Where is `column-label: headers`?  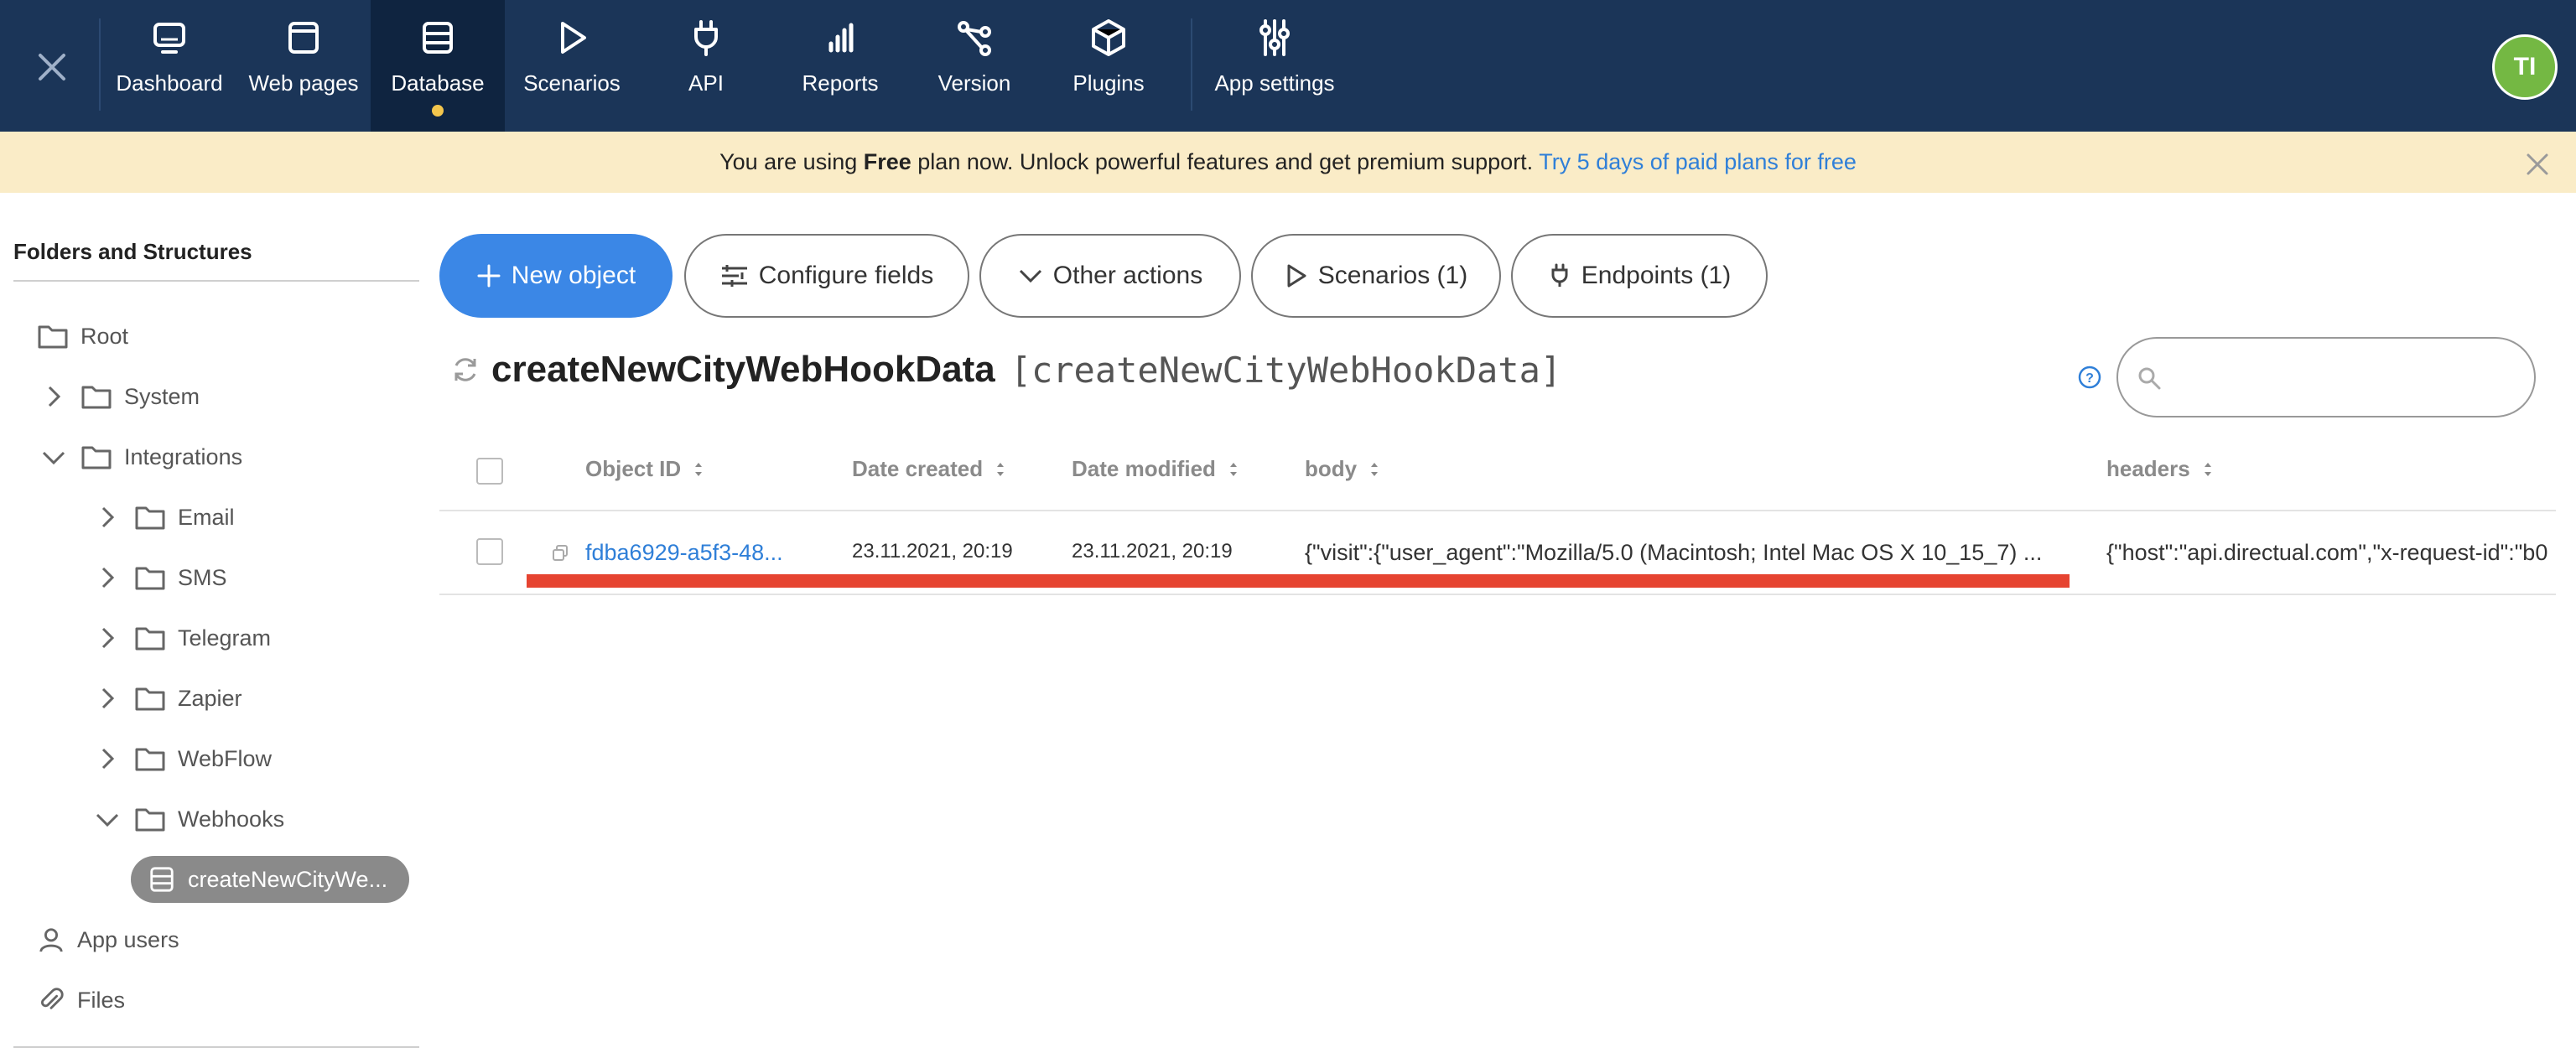 column-label: headers is located at coordinates (2148, 468).